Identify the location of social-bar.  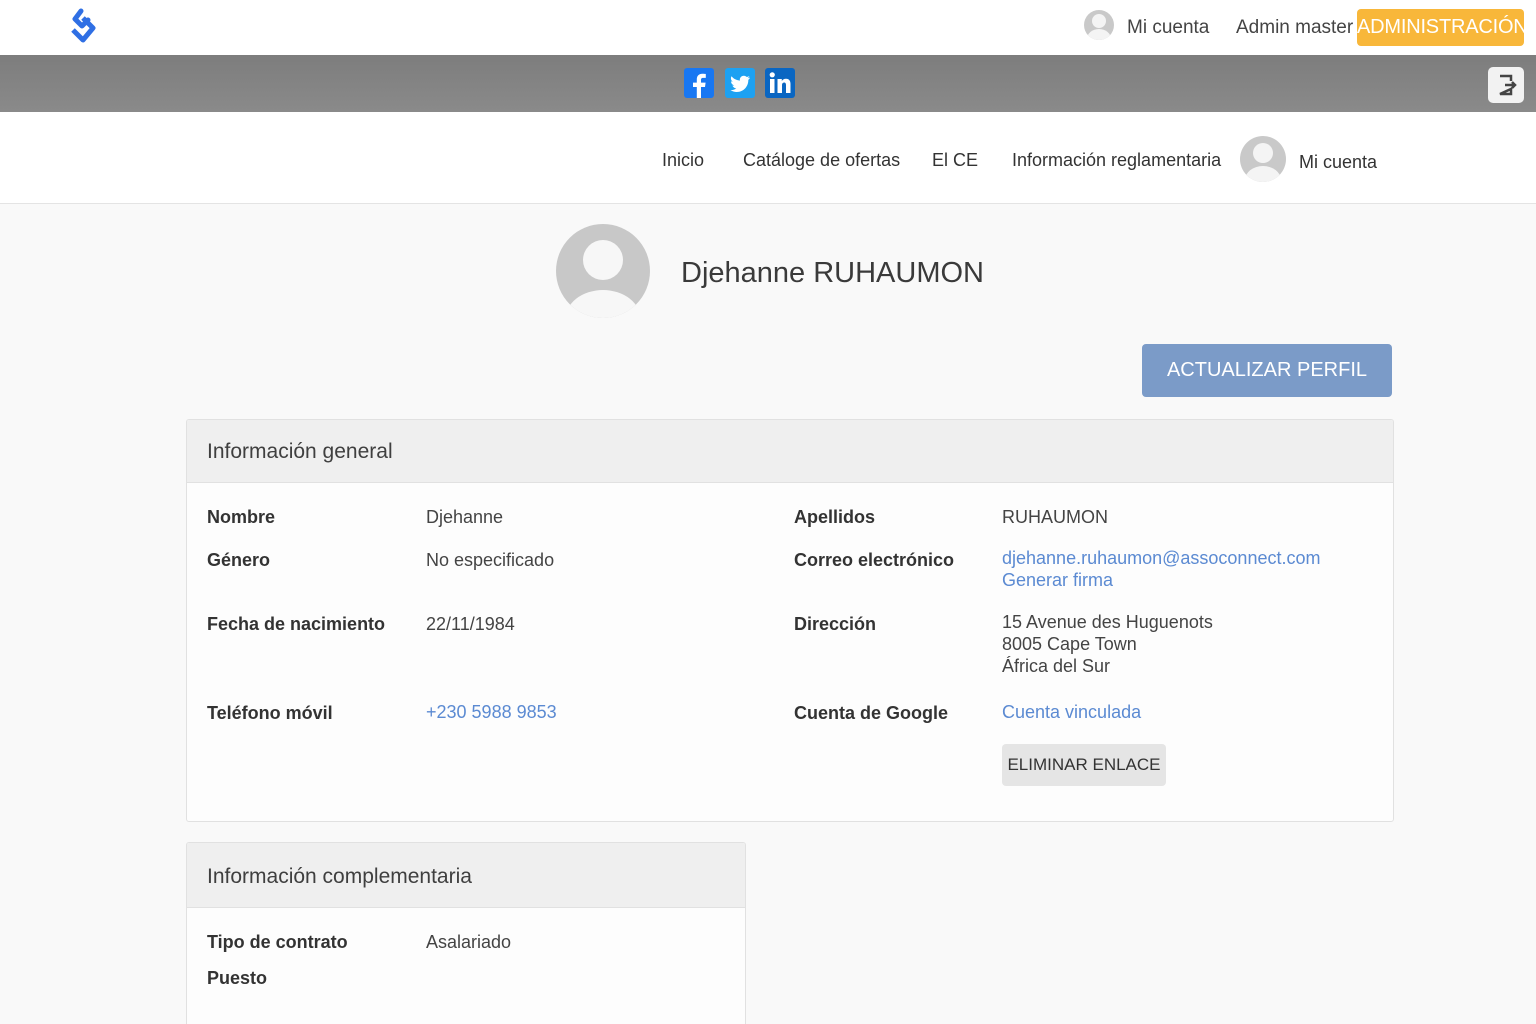
(768, 83).